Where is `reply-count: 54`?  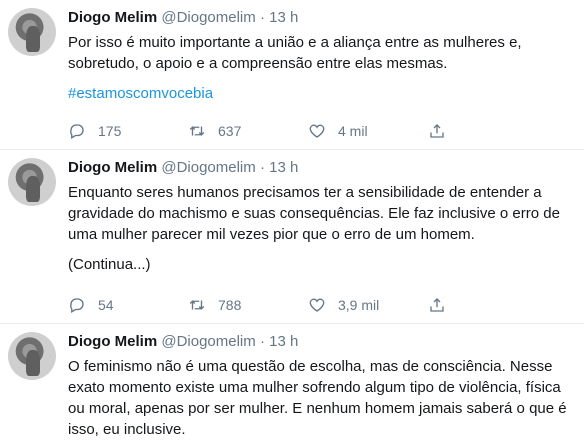 reply-count: 54 is located at coordinates (106, 305).